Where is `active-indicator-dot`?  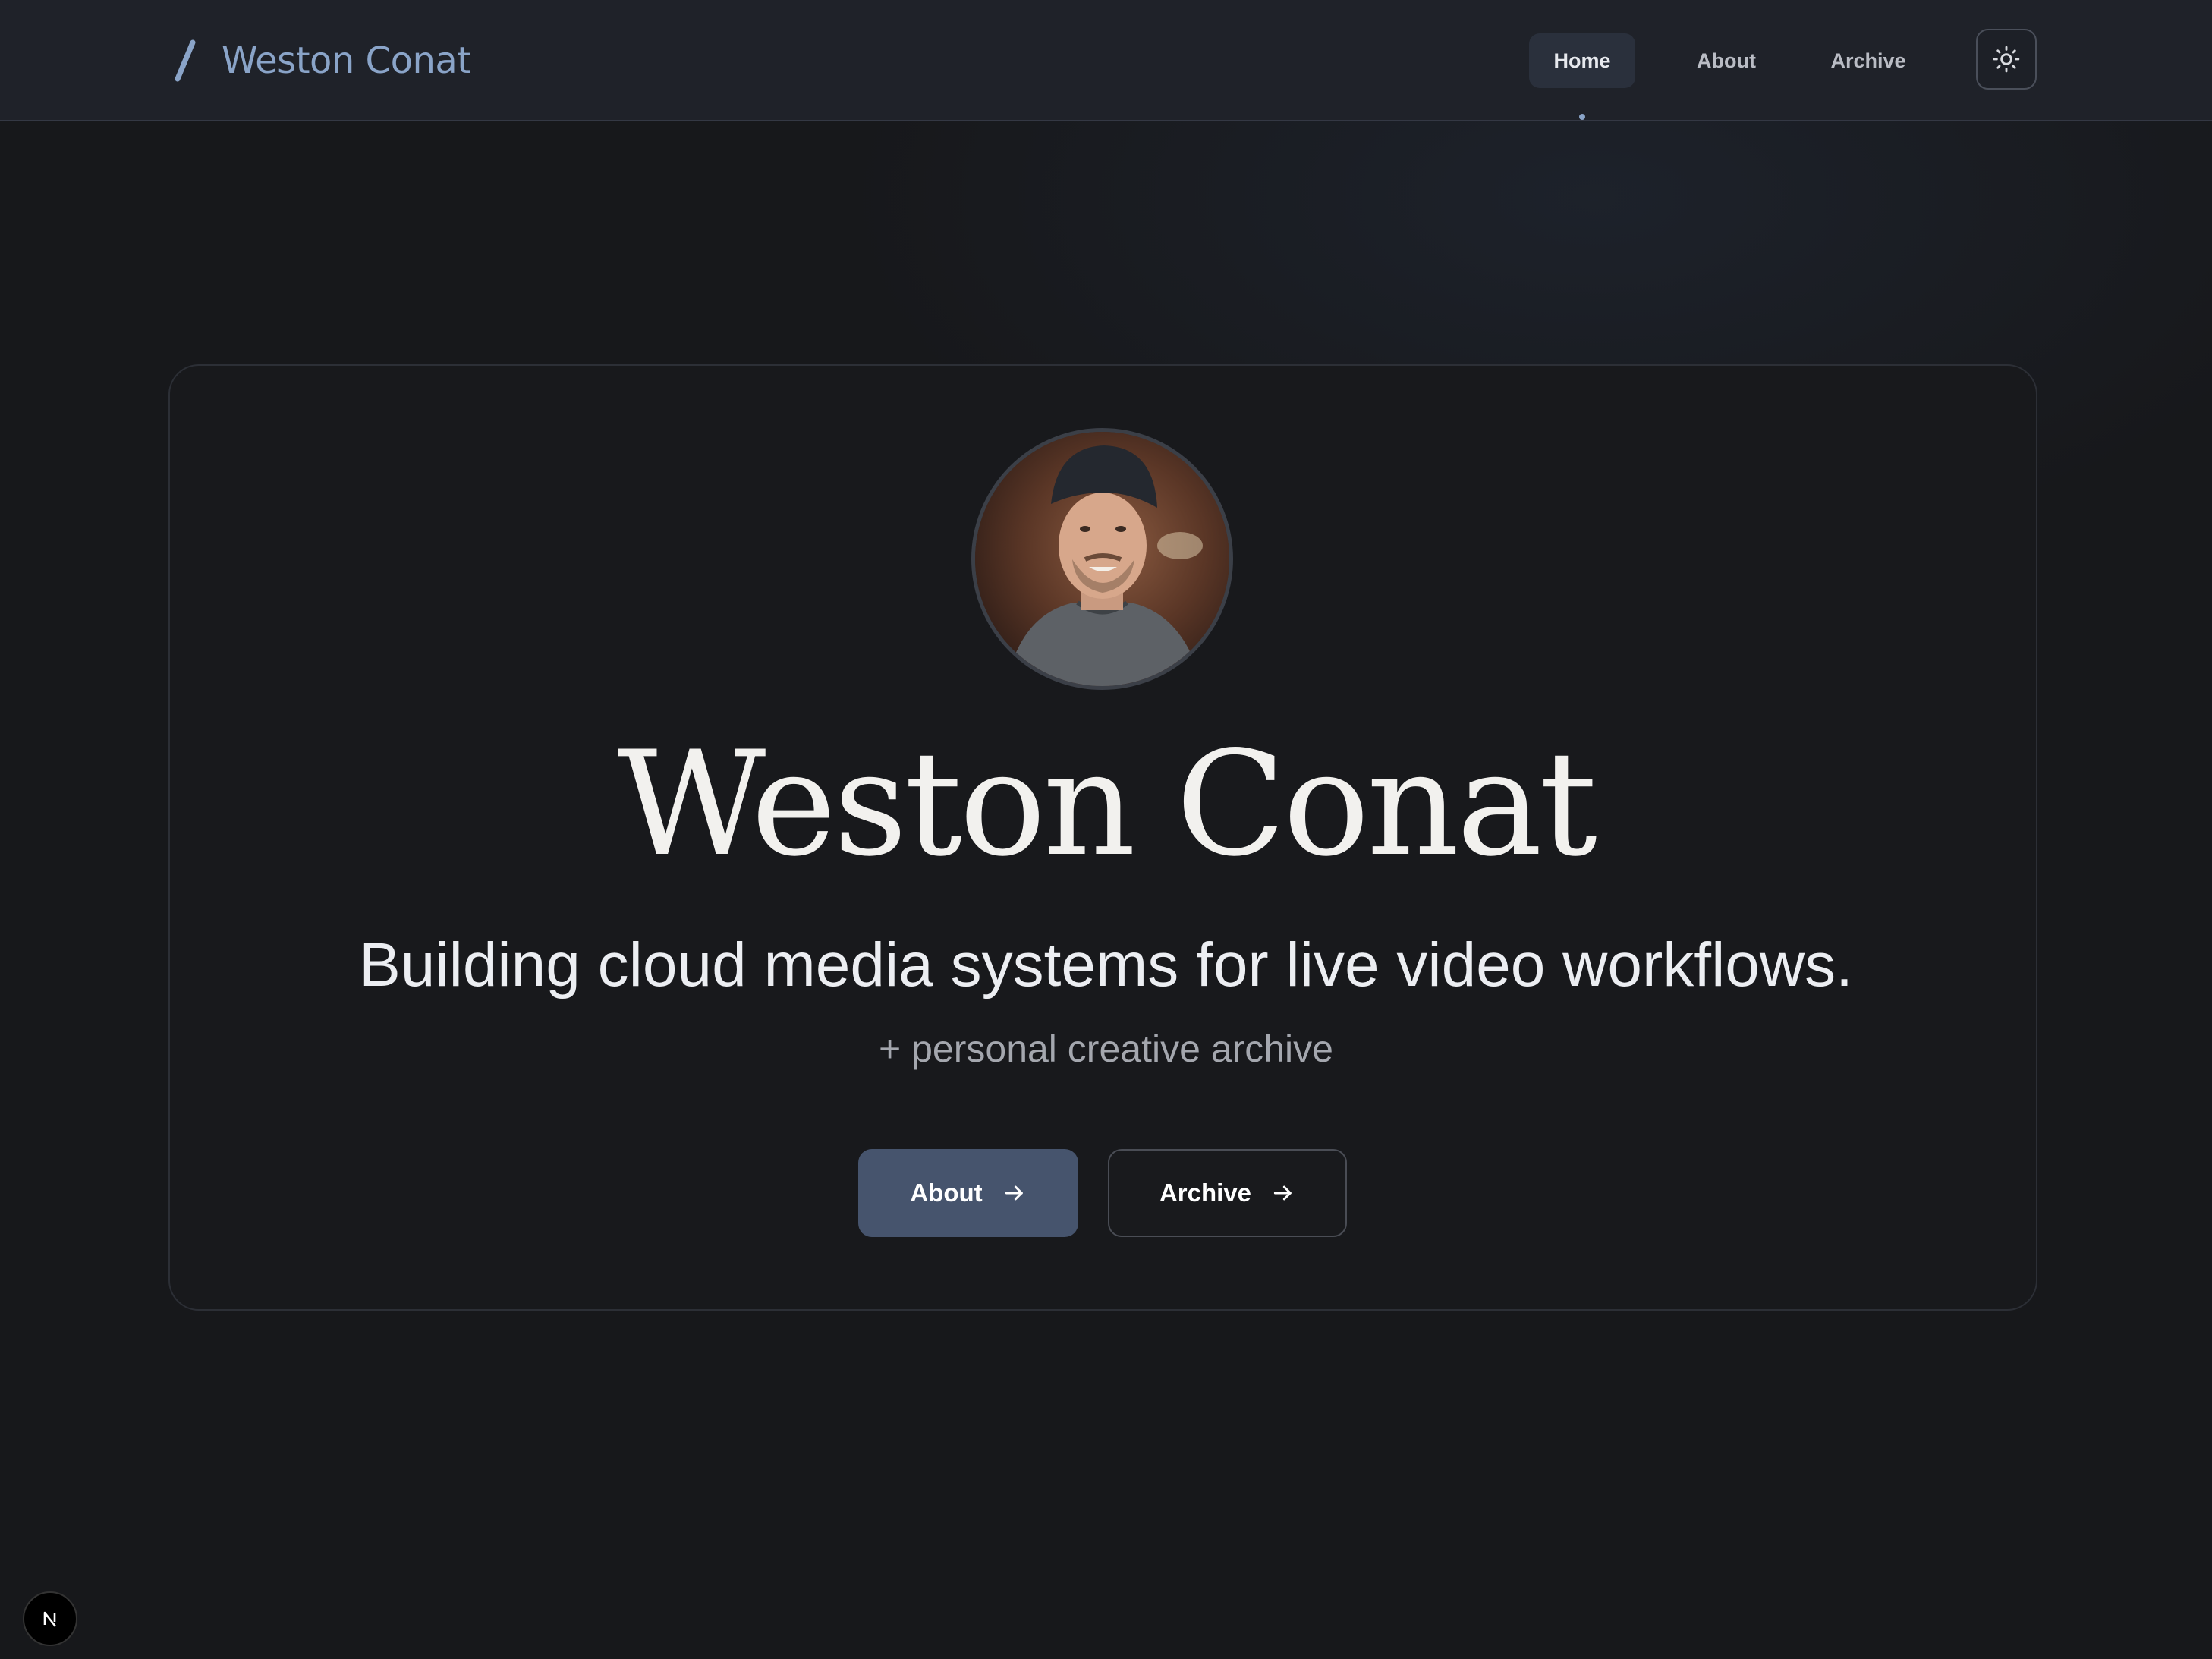
active-indicator-dot is located at coordinates (1582, 117).